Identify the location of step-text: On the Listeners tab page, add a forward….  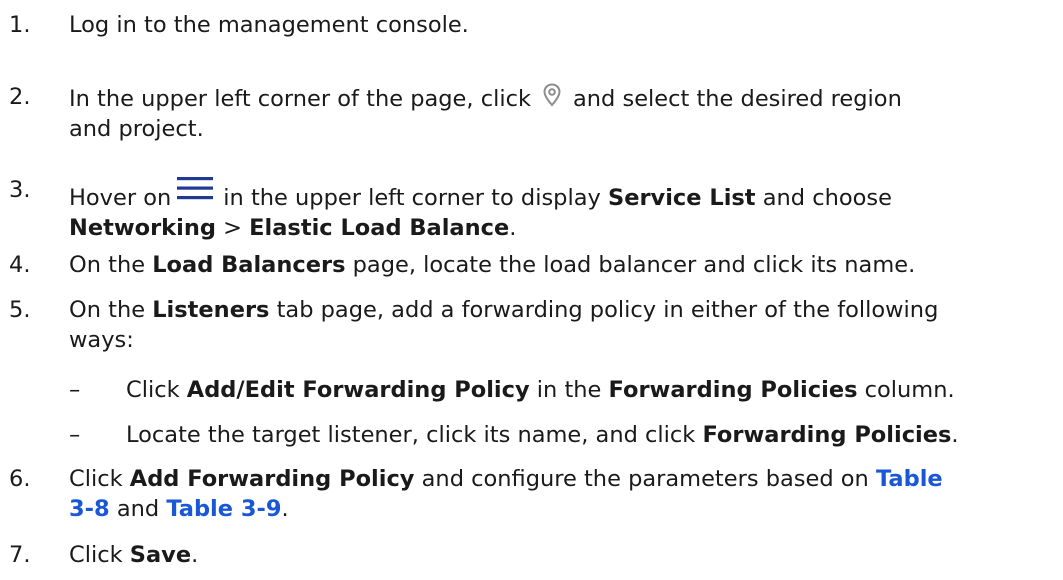
(504, 325).